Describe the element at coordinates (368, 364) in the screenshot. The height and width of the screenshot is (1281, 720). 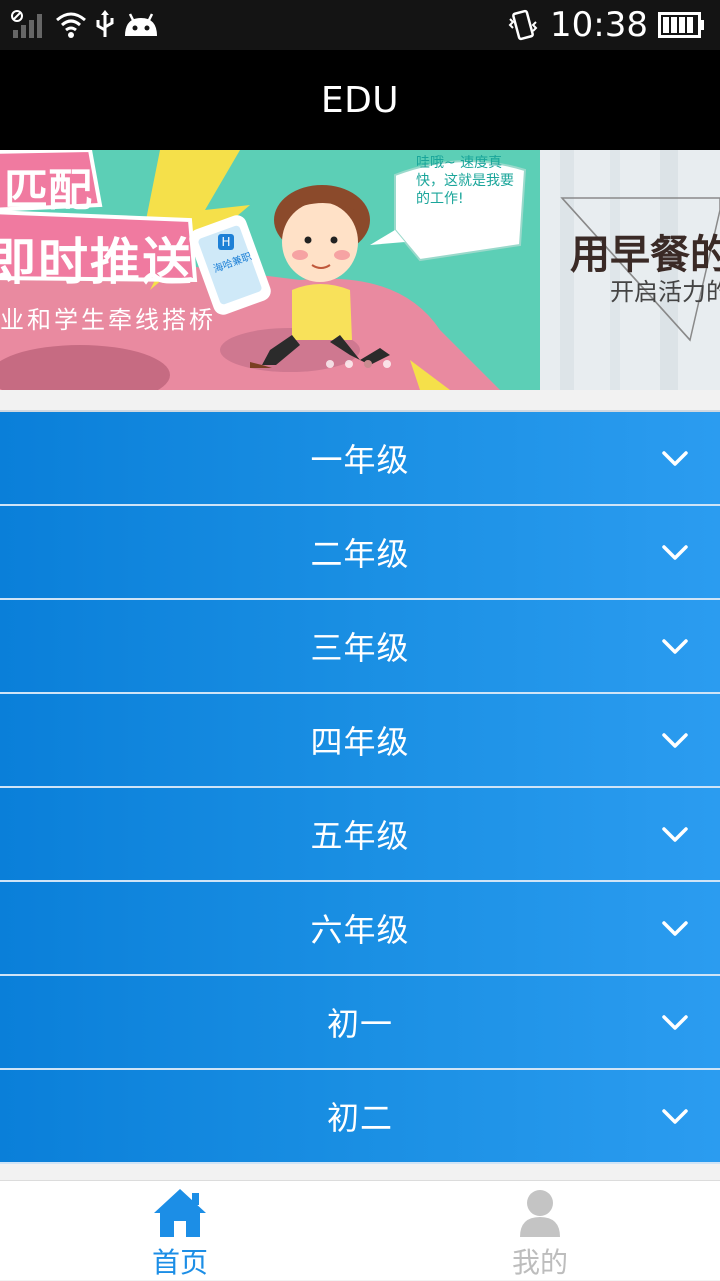
I see `carousel-dot-active` at that location.